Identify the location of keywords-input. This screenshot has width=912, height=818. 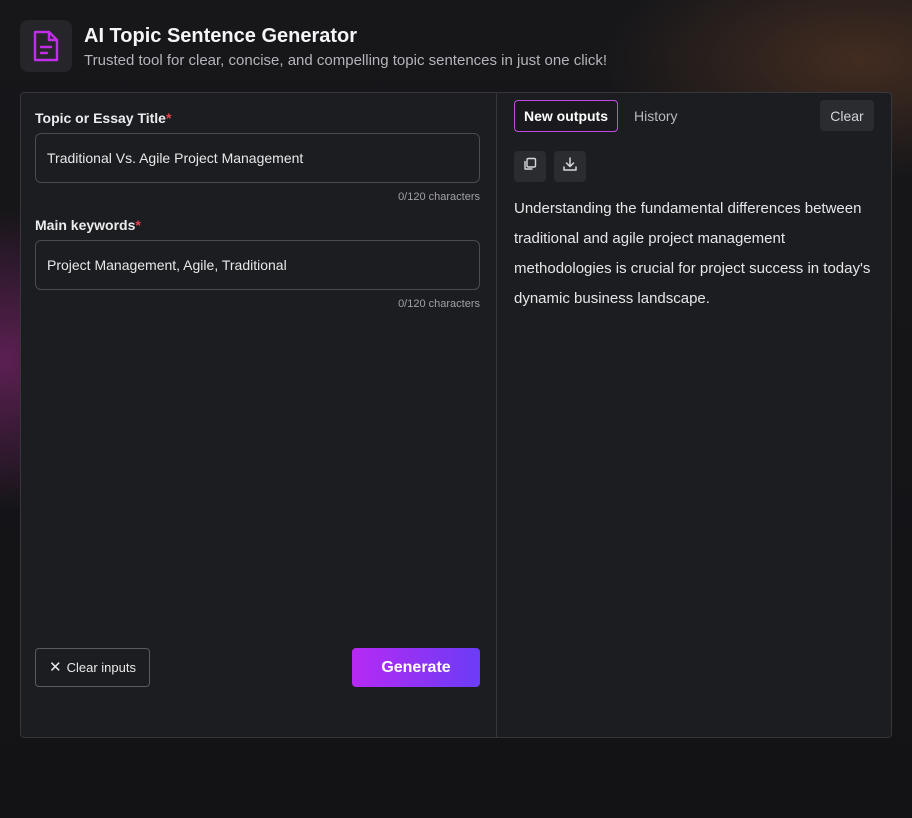
(257, 265).